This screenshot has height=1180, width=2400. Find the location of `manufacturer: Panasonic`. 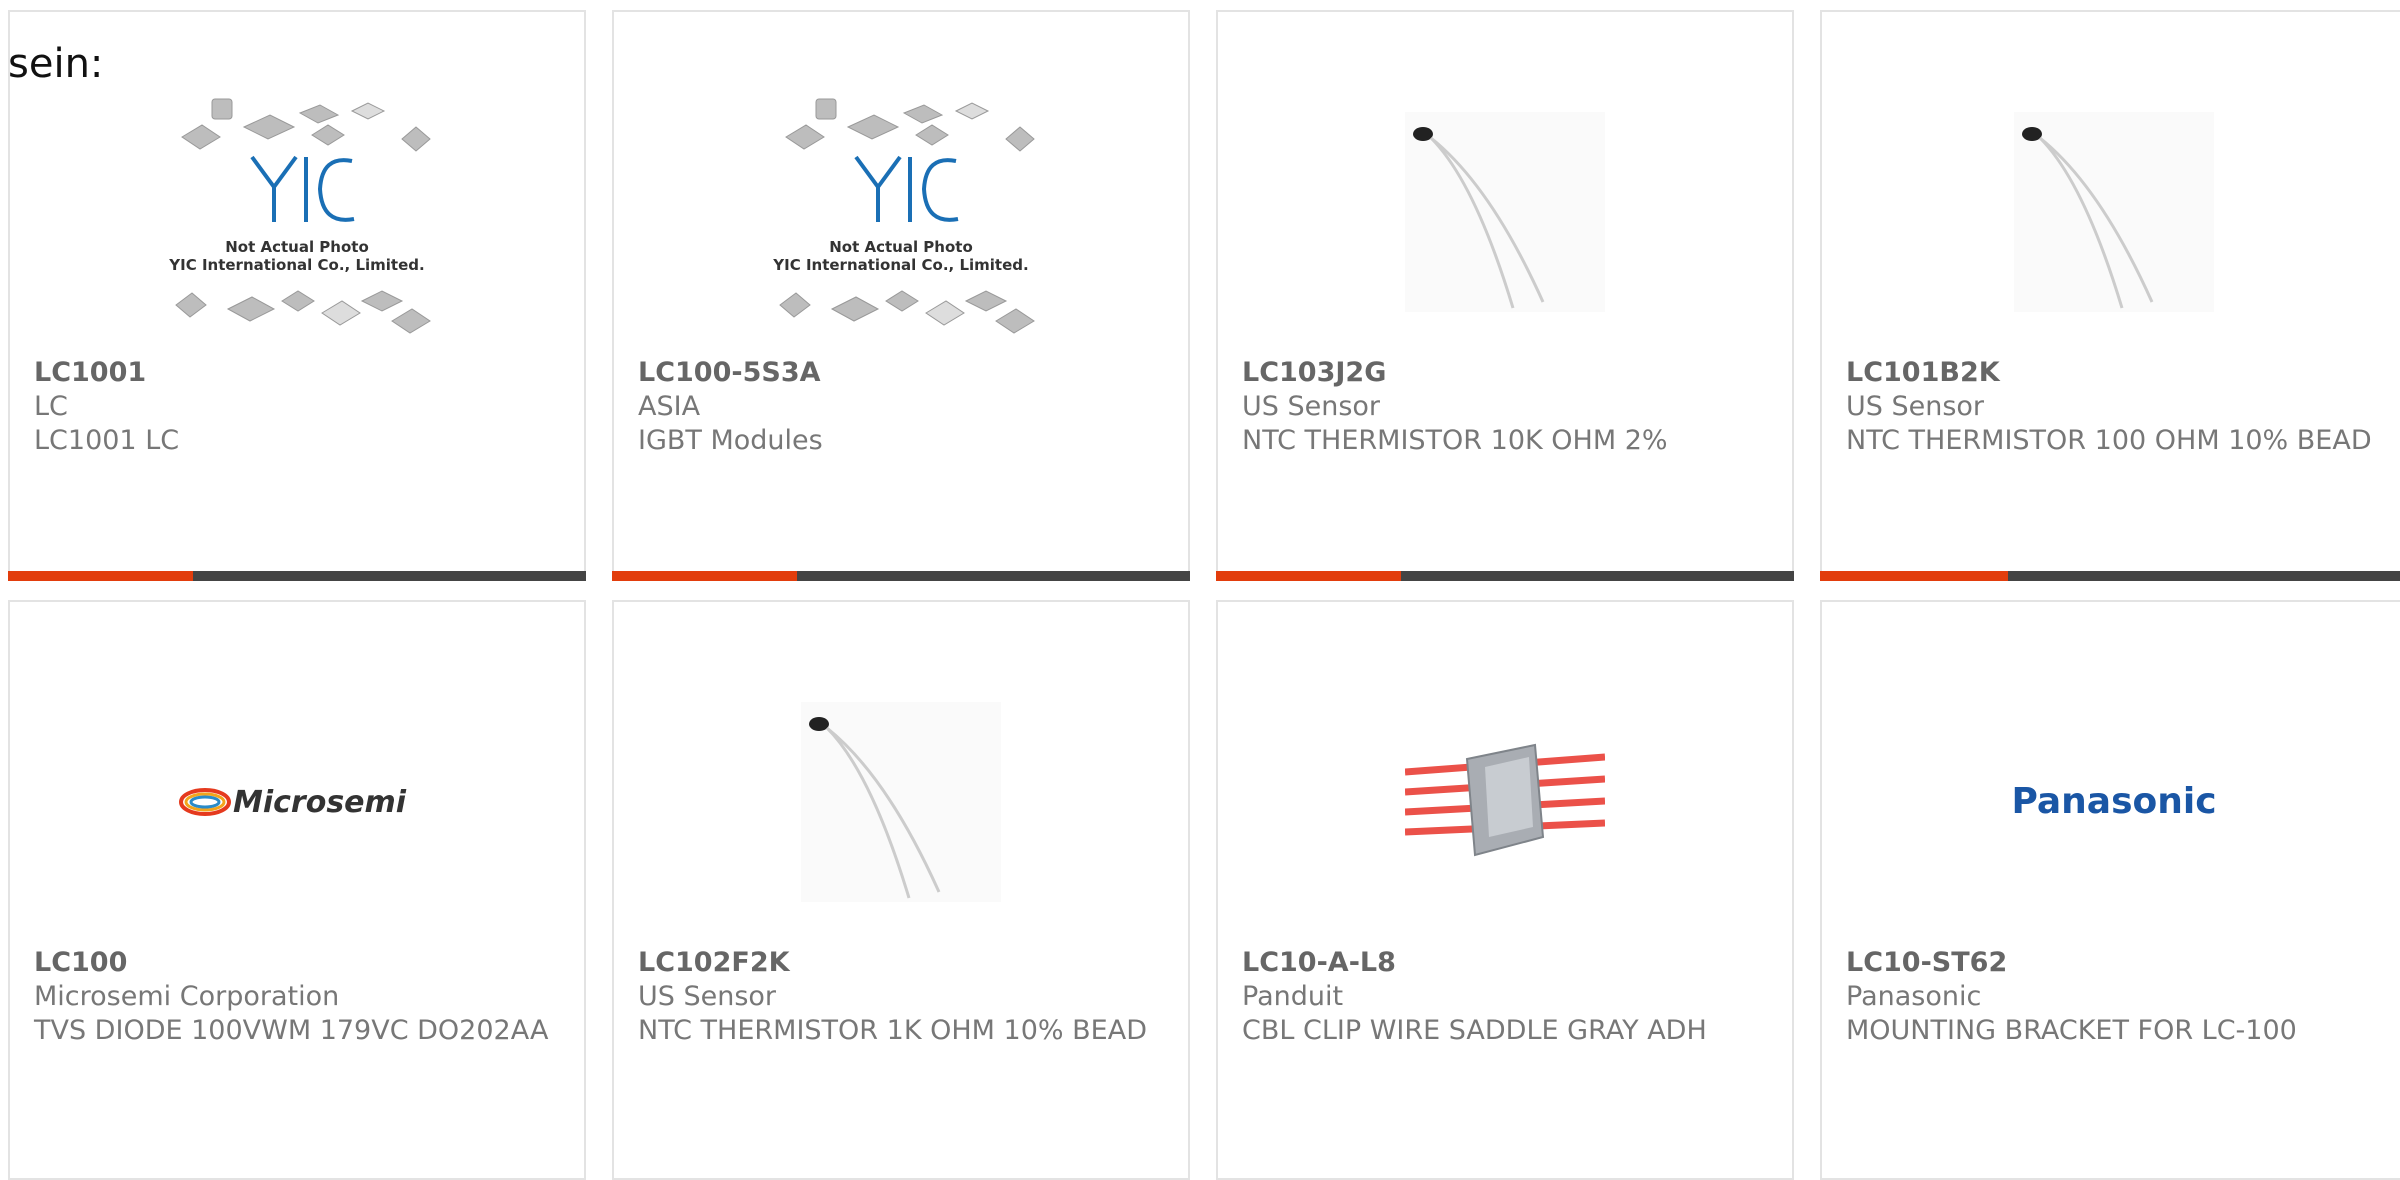

manufacturer: Panasonic is located at coordinates (1914, 996).